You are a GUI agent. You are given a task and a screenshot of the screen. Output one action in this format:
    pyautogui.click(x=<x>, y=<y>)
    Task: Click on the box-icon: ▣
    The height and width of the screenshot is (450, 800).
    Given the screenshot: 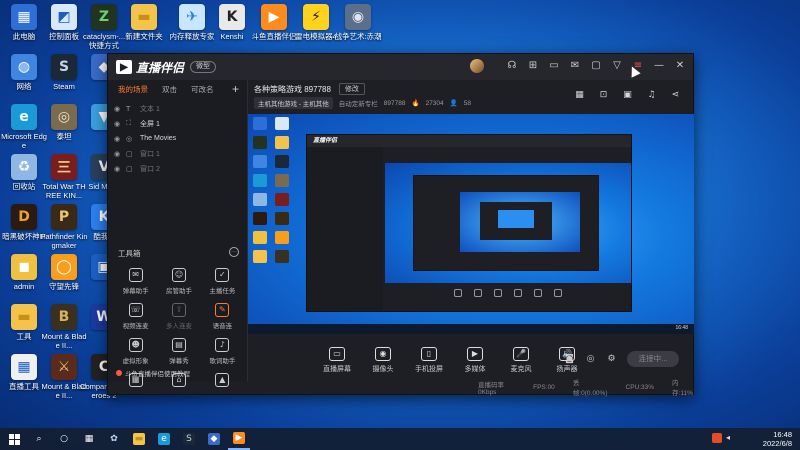 What is the action you would take?
    pyautogui.click(x=627, y=95)
    